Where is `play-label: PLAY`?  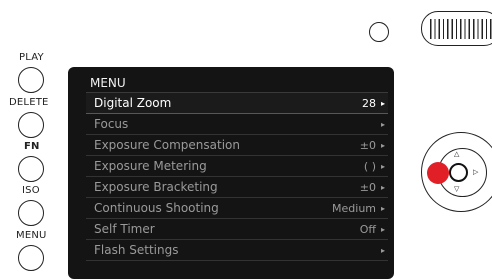
play-label: PLAY is located at coordinates (31, 57).